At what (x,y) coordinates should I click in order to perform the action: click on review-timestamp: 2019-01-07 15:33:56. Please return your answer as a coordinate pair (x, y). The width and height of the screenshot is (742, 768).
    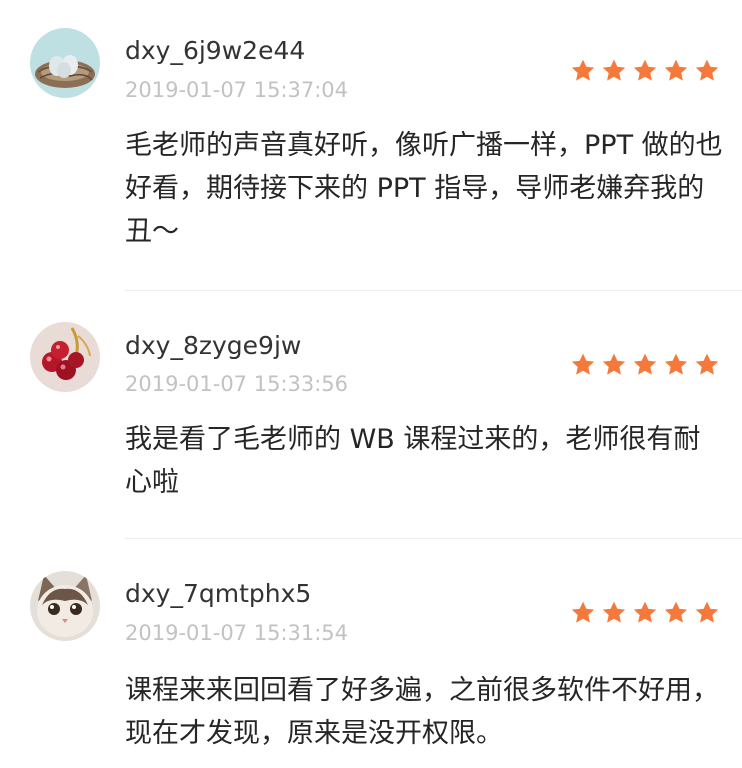
    Looking at the image, I should click on (237, 384).